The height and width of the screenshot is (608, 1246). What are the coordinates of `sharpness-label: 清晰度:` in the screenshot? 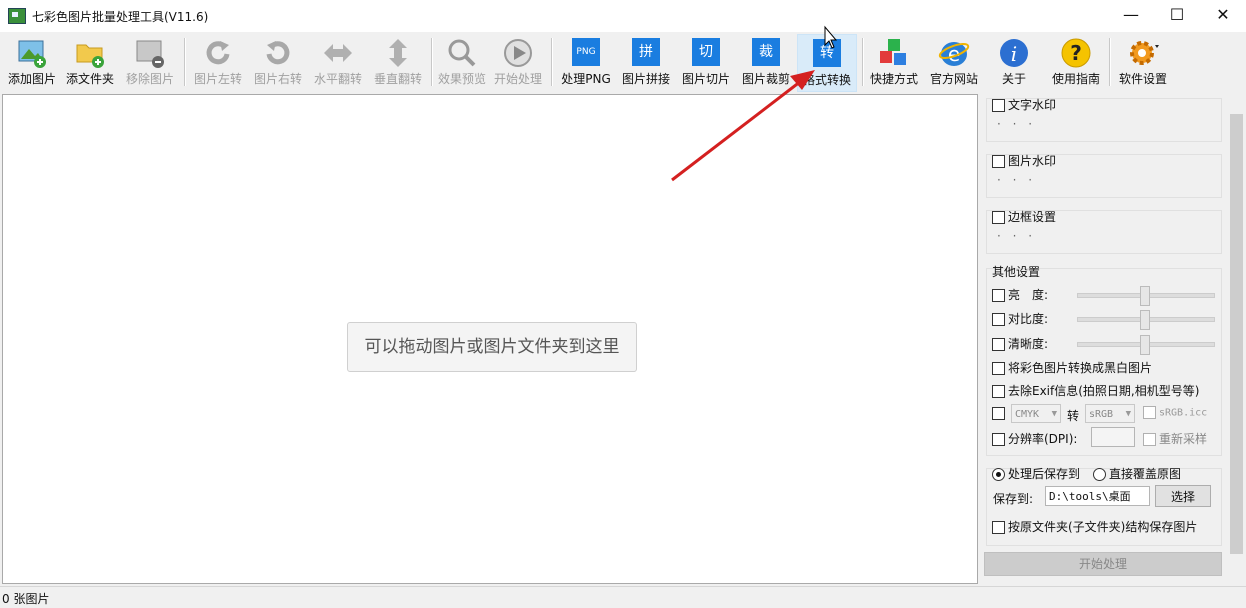 It's located at (1028, 344).